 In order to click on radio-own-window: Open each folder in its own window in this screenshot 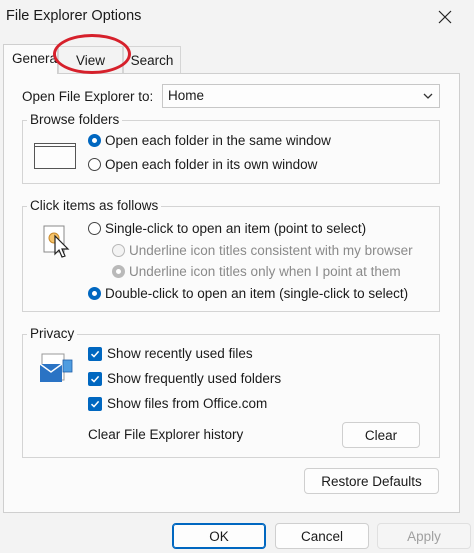, I will do `click(202, 164)`.